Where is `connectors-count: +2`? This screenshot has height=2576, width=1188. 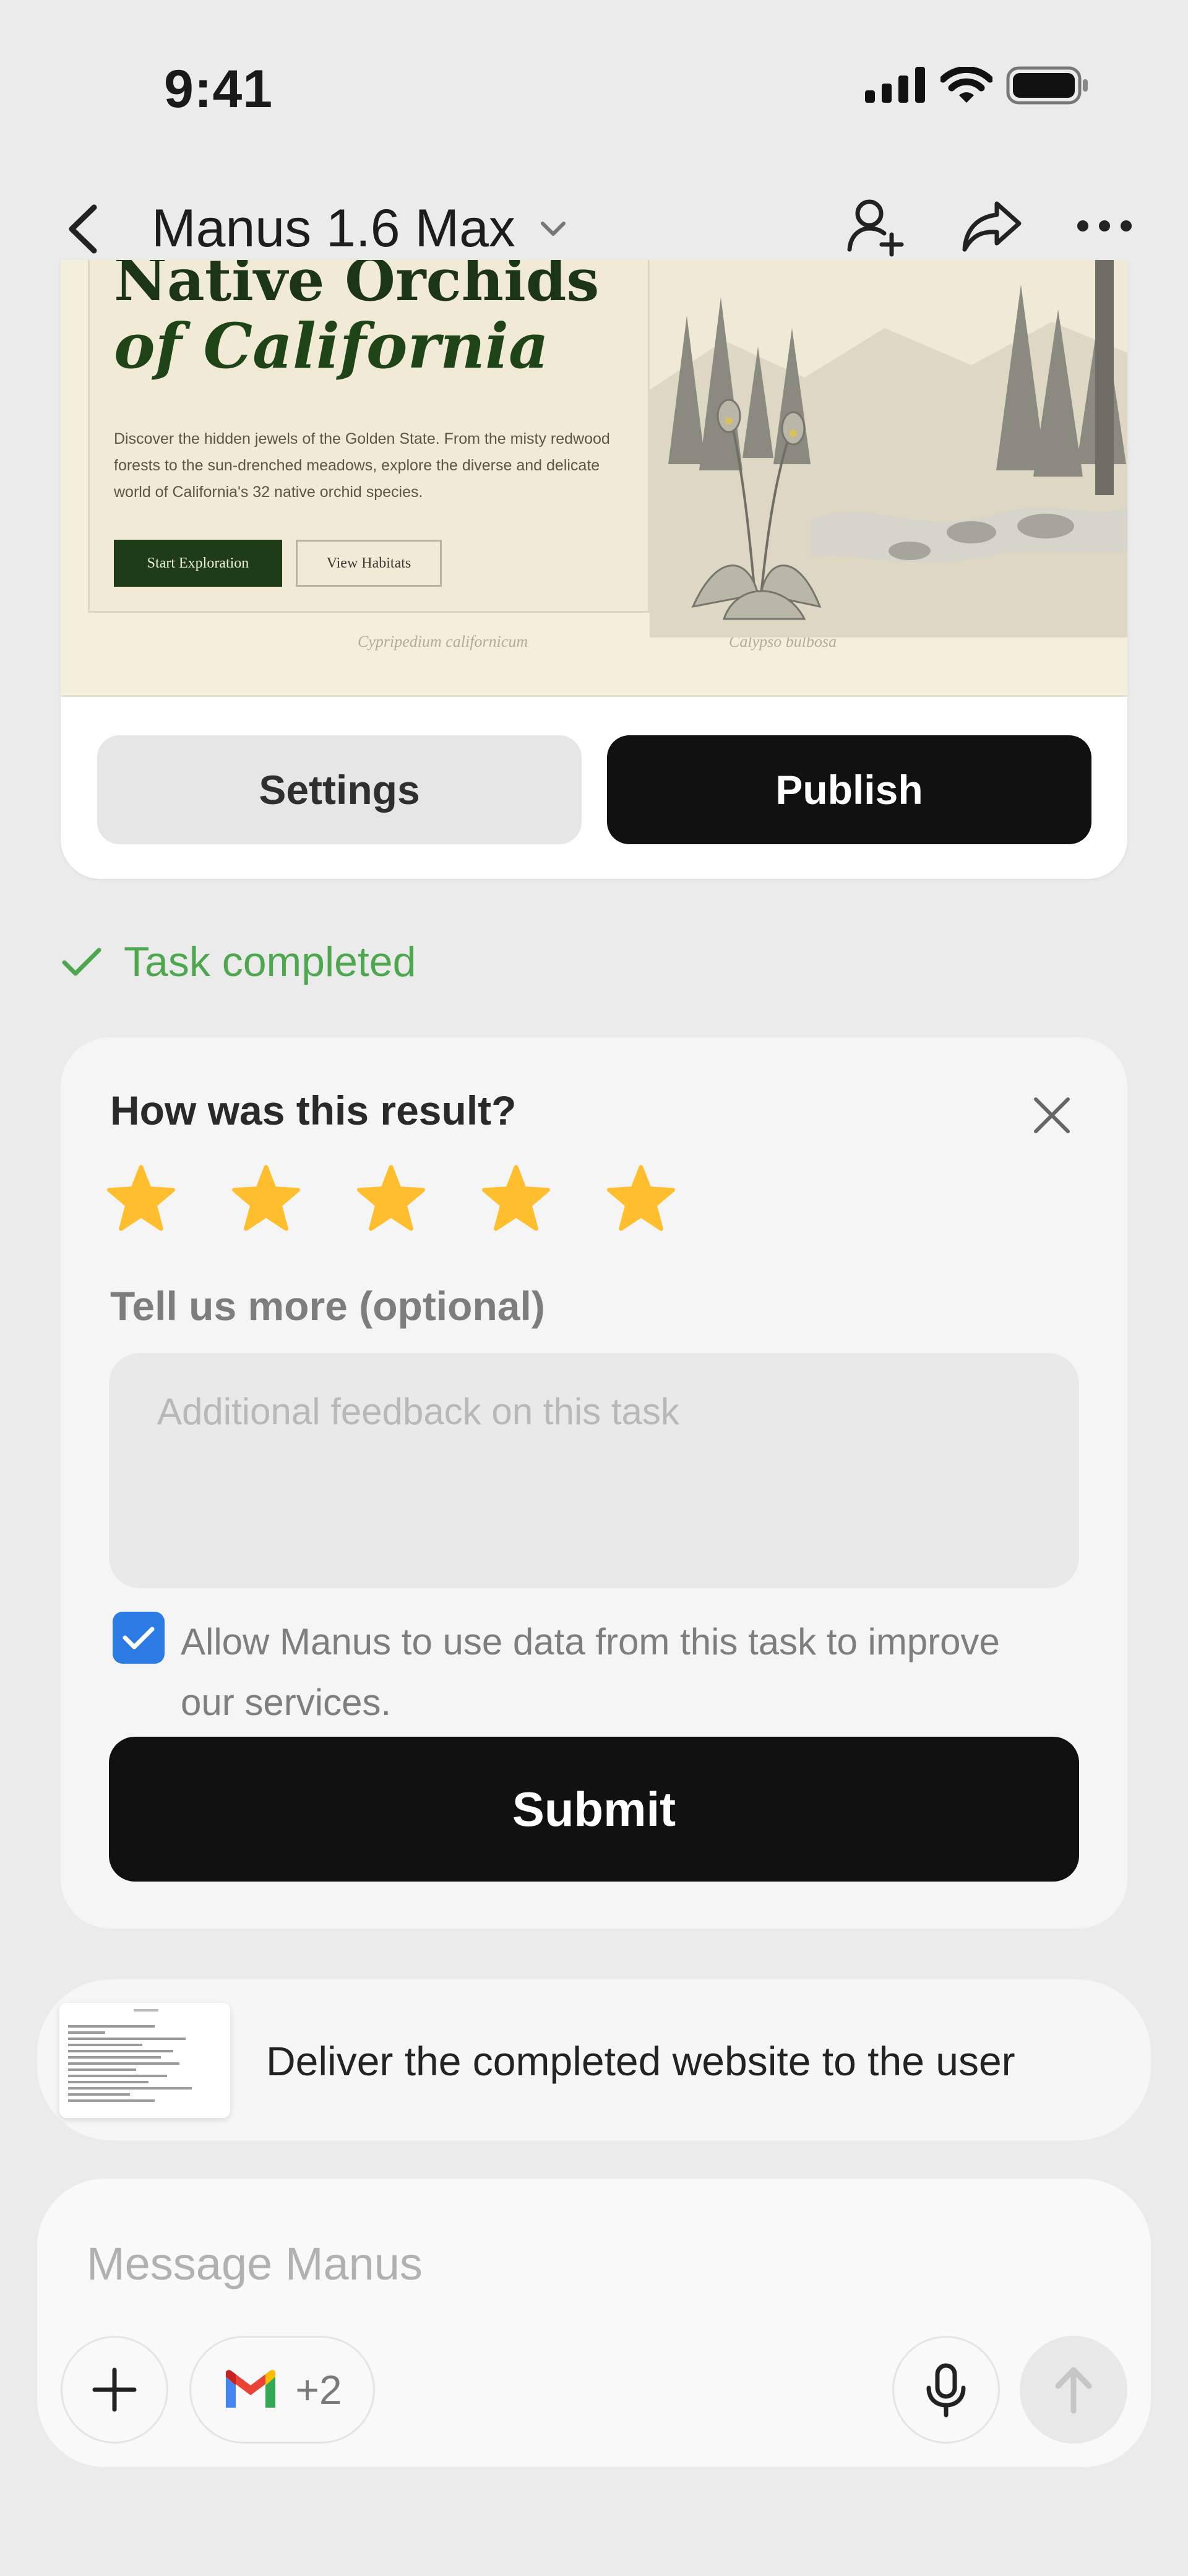
connectors-count: +2 is located at coordinates (318, 2390).